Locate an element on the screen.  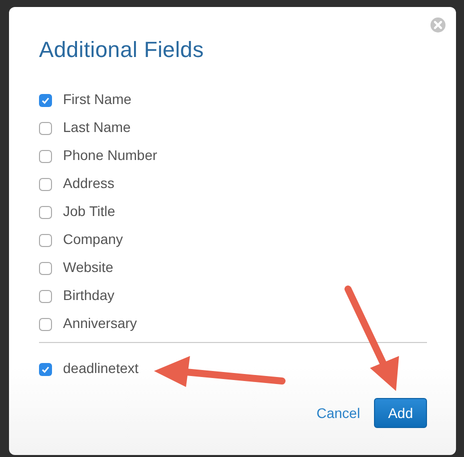
checkbox-label: First Name is located at coordinates (97, 99).